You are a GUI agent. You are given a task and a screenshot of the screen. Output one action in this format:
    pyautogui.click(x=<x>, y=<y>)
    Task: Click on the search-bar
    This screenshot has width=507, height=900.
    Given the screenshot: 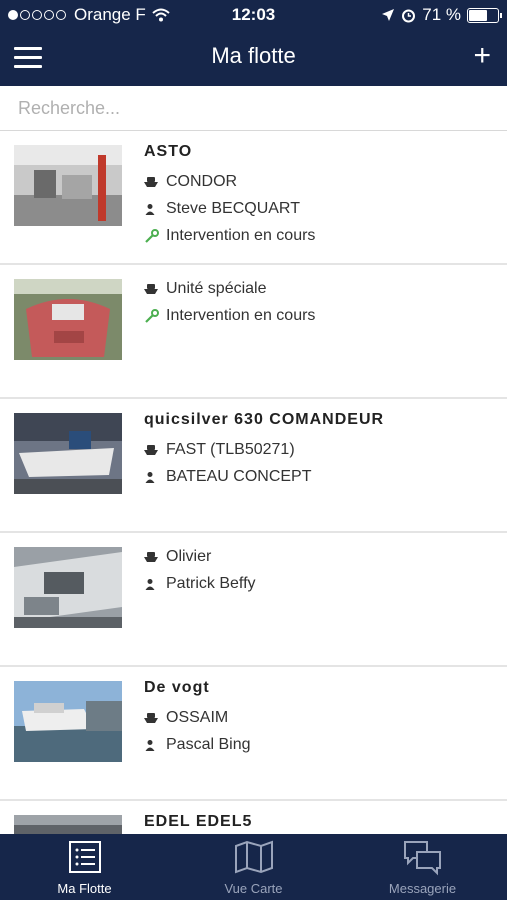 What is the action you would take?
    pyautogui.click(x=253, y=108)
    